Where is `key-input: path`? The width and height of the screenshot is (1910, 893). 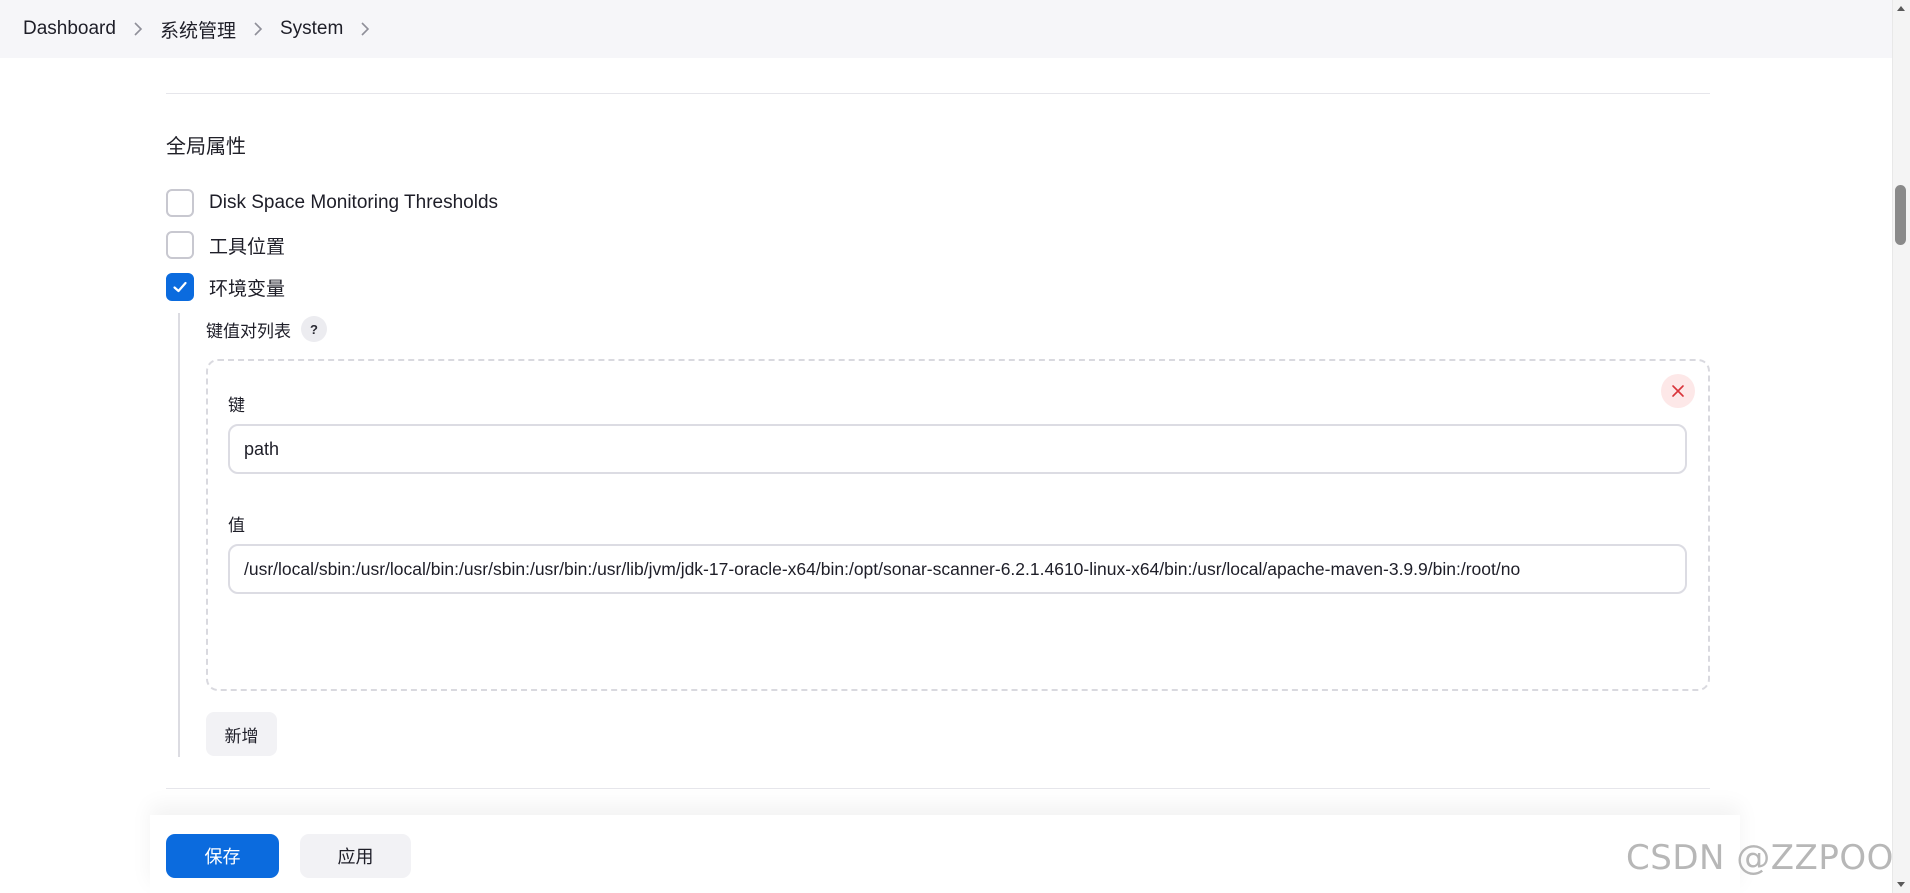
key-input: path is located at coordinates (957, 449).